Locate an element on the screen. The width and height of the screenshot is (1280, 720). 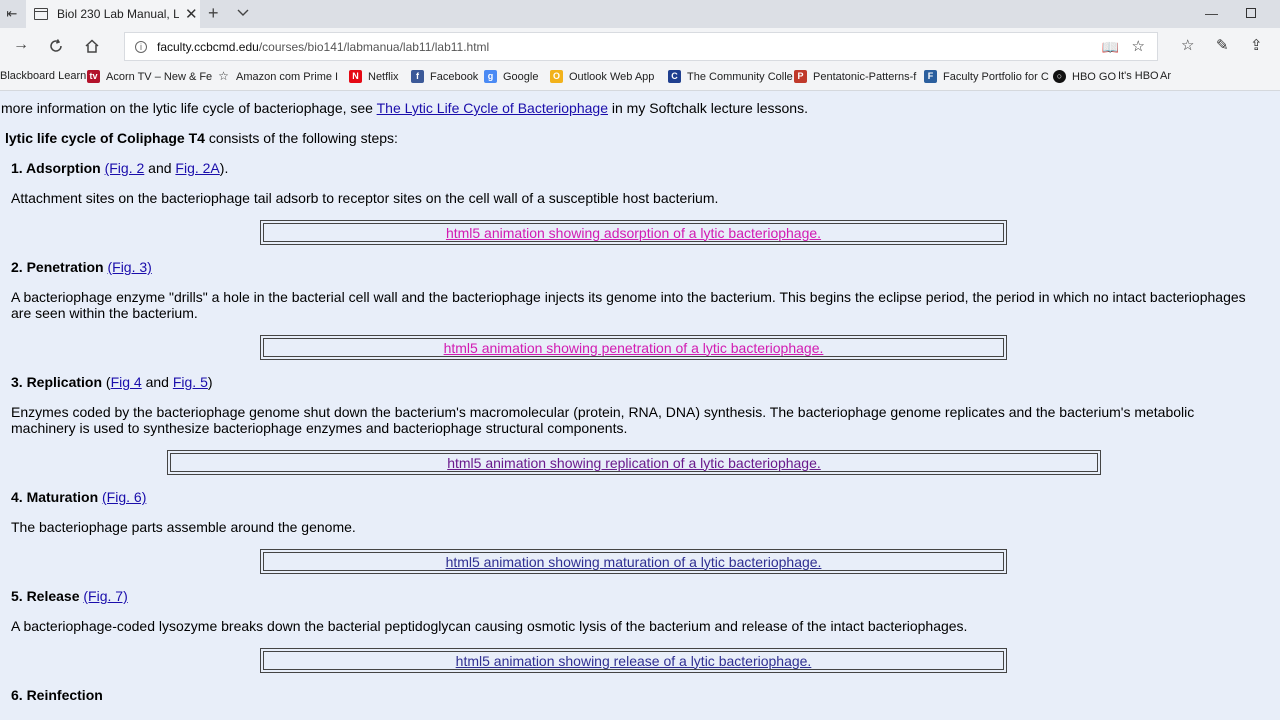
fig-3-link: (Fig. 3) is located at coordinates (129, 267).